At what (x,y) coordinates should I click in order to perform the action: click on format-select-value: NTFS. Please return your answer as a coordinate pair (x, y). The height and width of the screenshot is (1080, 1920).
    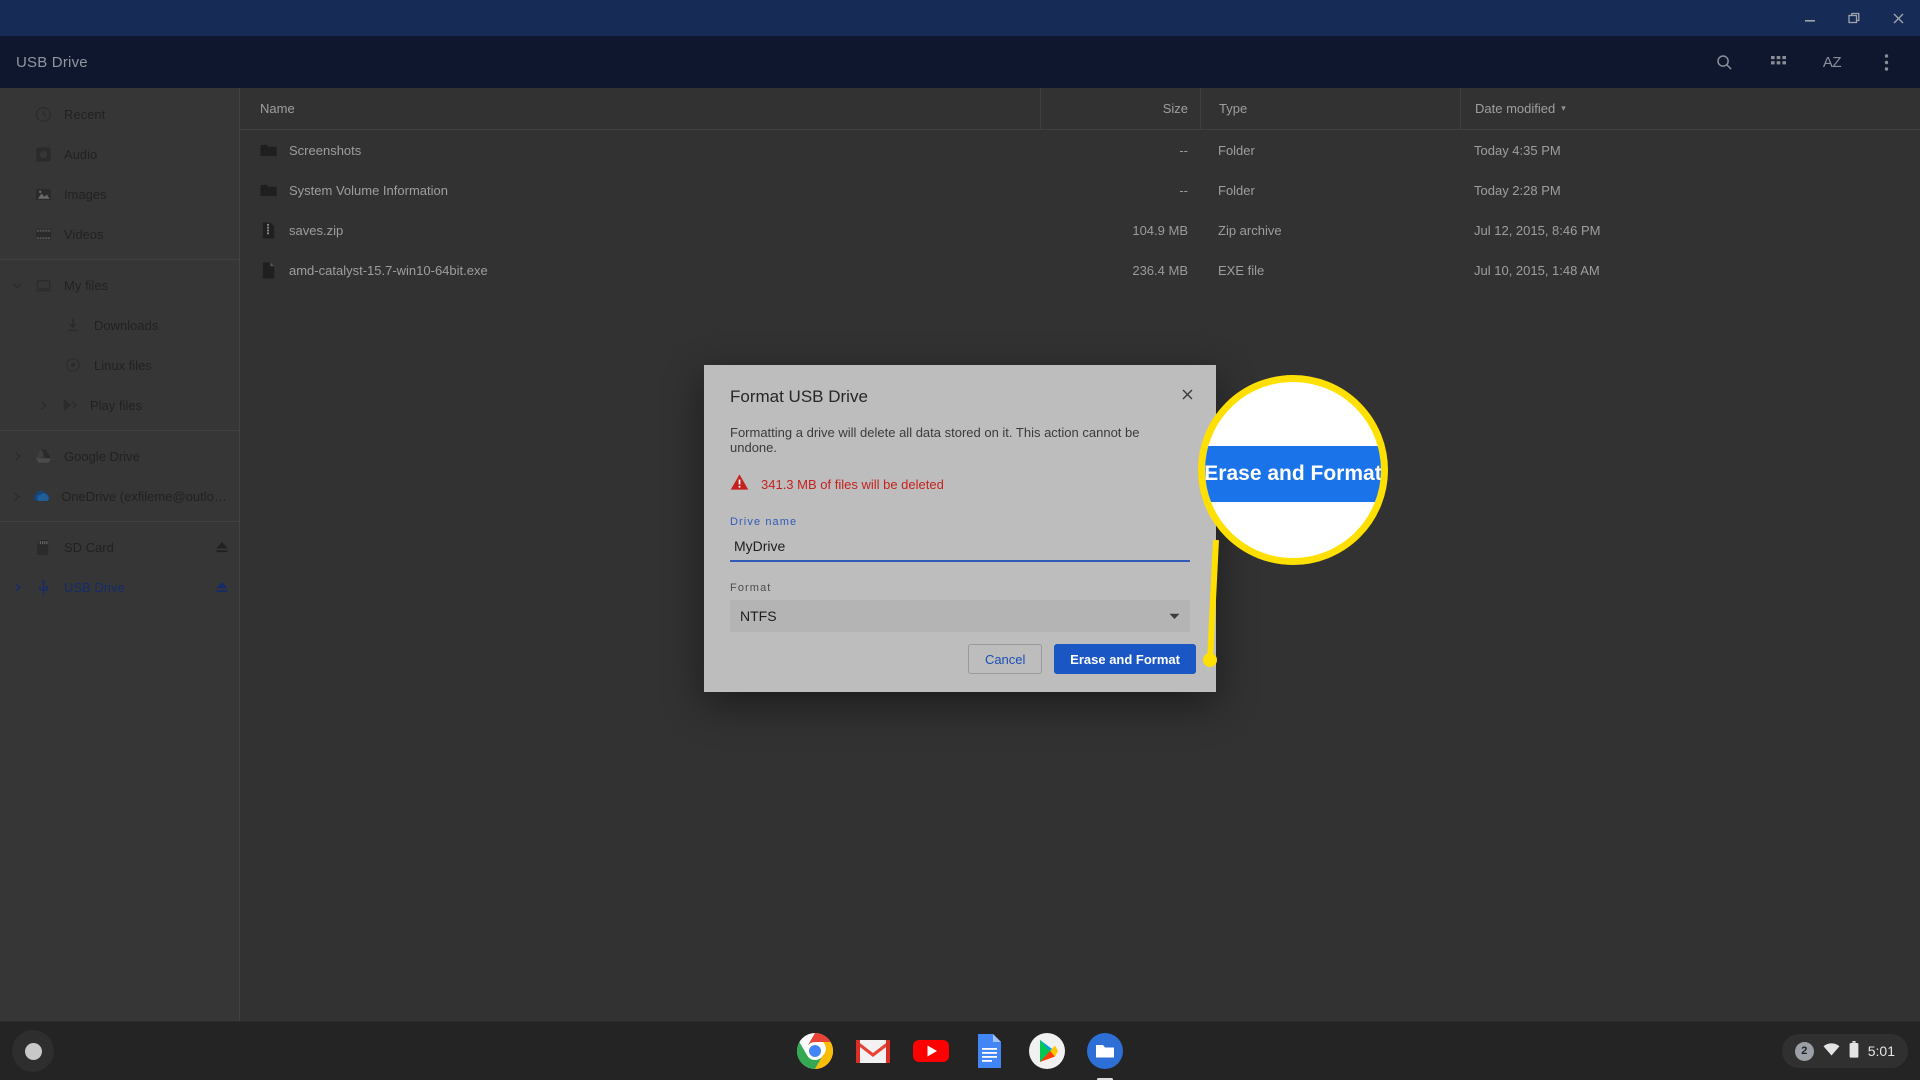
    Looking at the image, I should click on (758, 616).